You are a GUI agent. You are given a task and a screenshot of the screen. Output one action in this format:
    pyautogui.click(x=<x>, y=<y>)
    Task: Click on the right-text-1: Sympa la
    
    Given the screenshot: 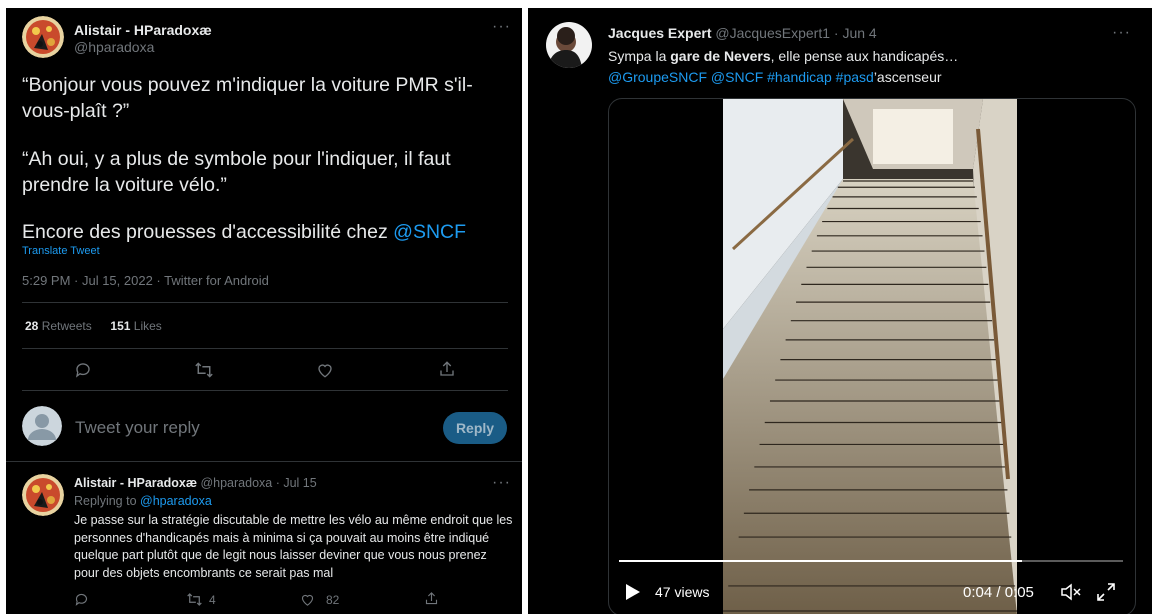 What is the action you would take?
    pyautogui.click(x=639, y=56)
    